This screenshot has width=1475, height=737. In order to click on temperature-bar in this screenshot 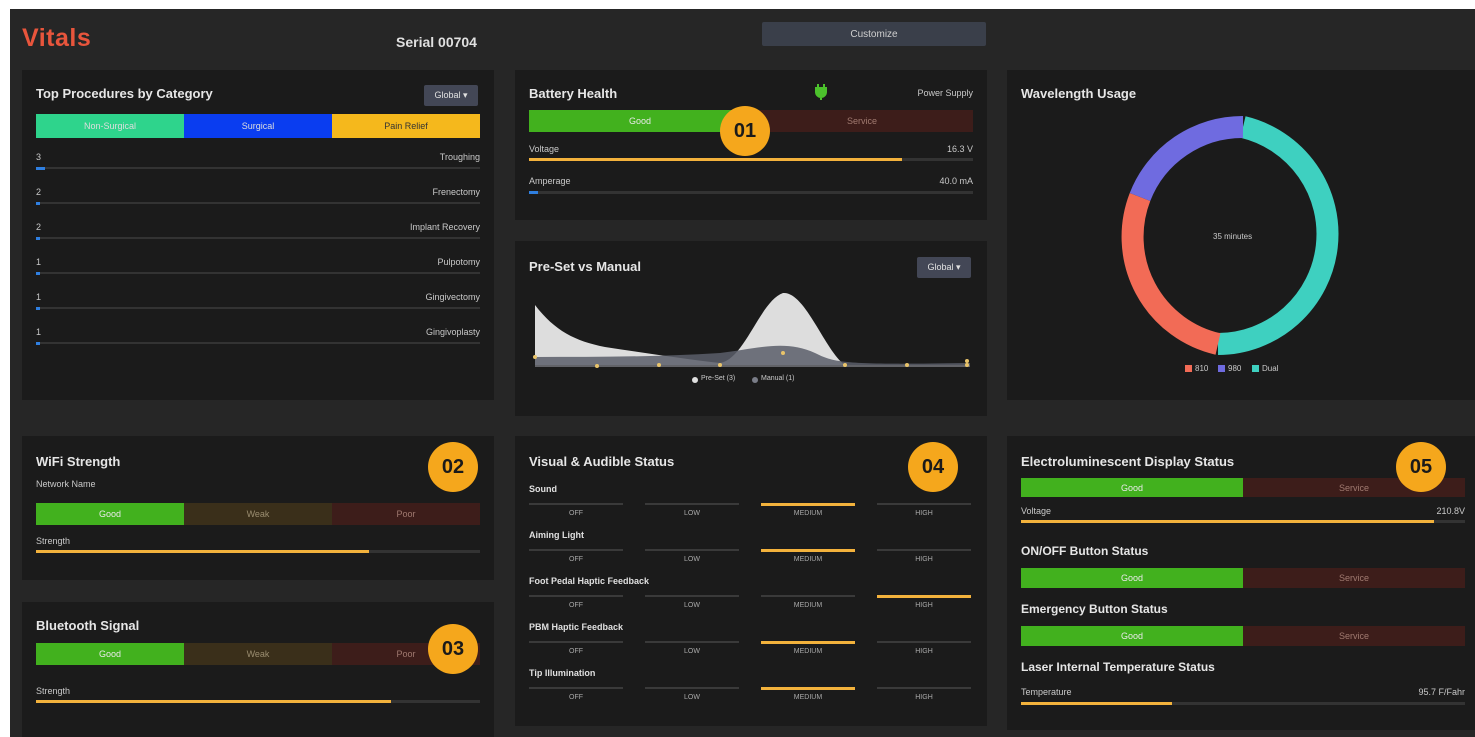, I will do `click(1243, 703)`.